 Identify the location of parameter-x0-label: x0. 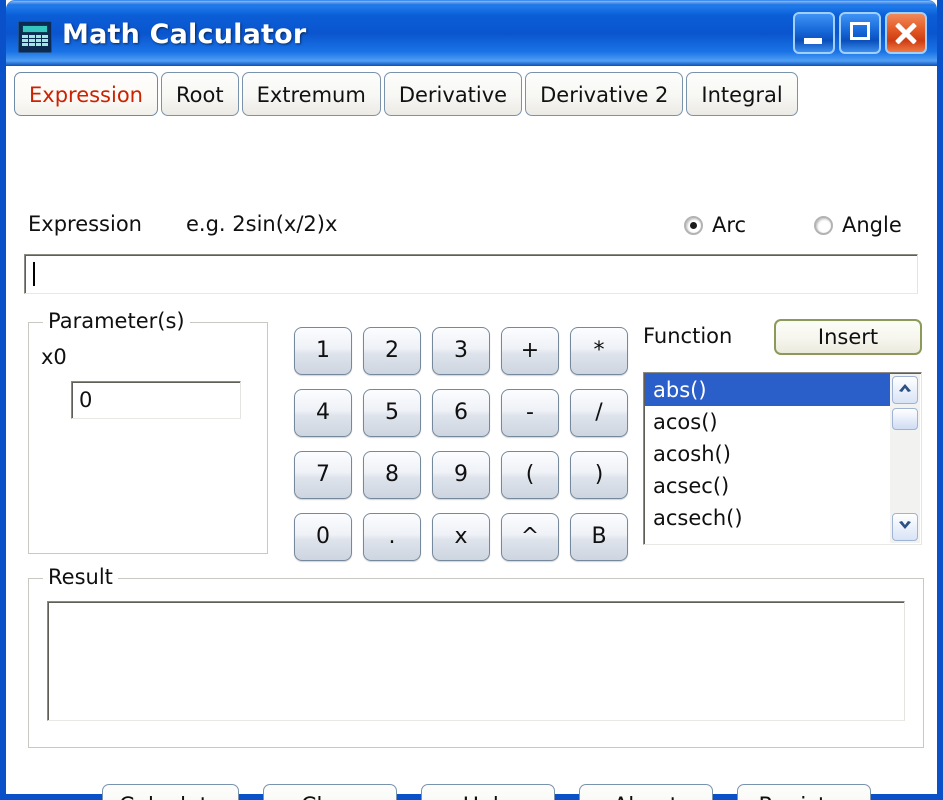
(54, 357).